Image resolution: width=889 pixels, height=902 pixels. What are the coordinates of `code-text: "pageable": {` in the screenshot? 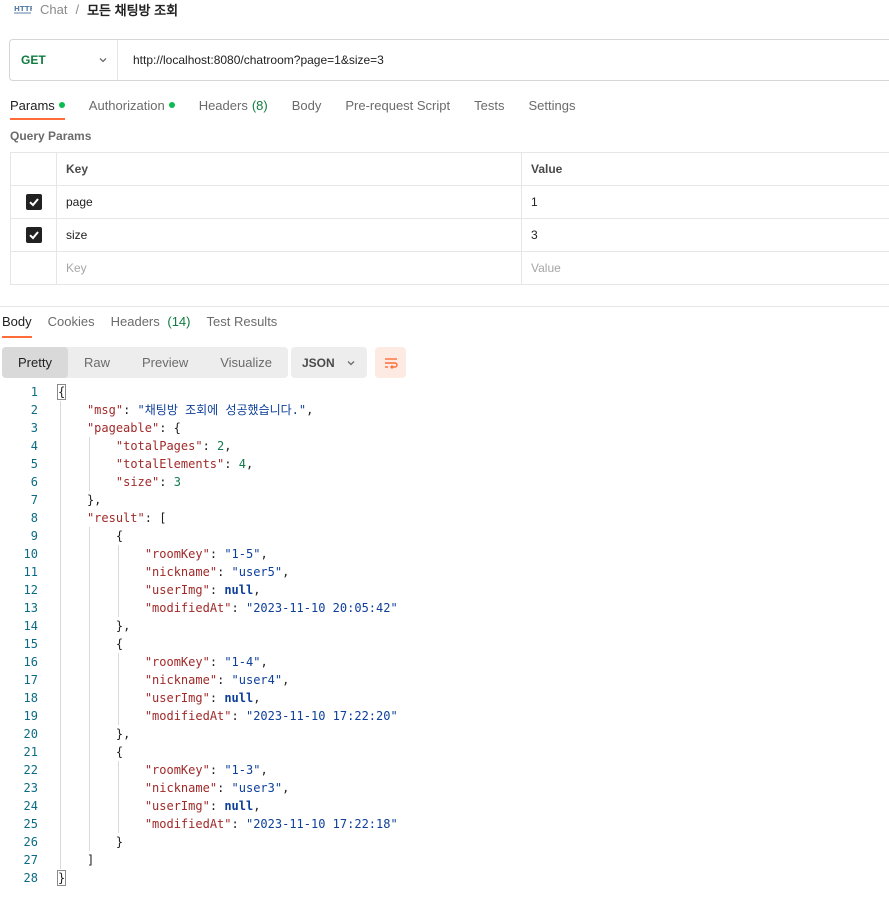 It's located at (133, 428).